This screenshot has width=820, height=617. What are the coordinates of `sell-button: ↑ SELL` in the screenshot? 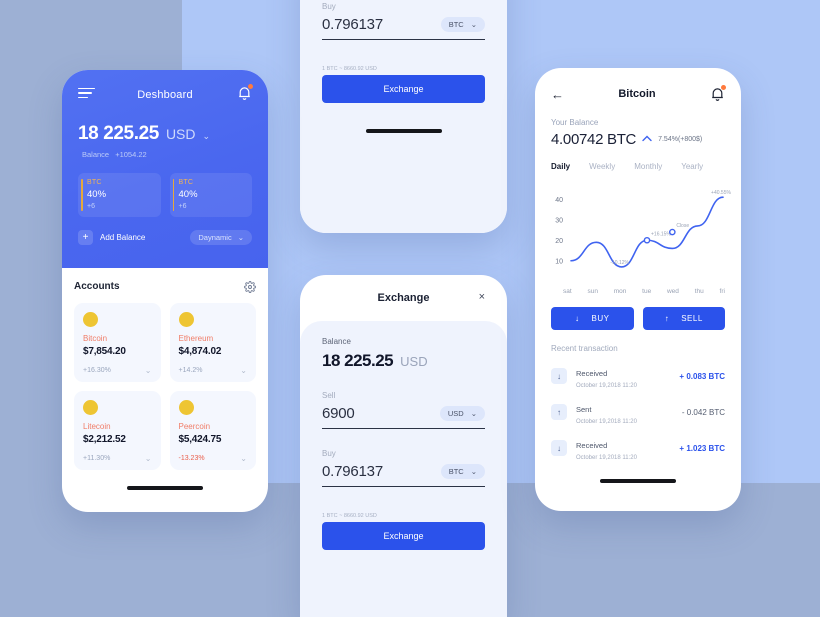 It's located at (683, 318).